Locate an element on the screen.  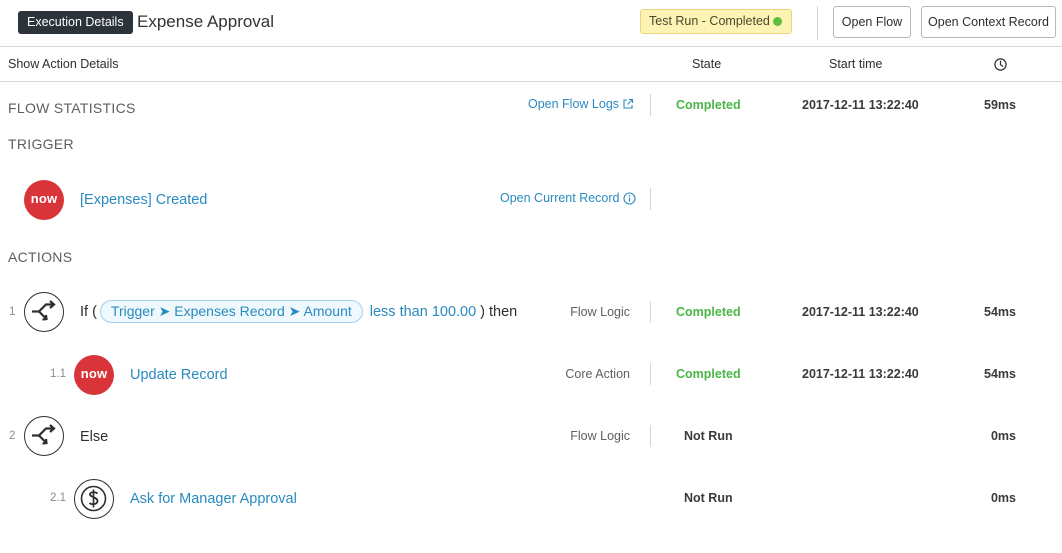
test-run-status-label: Test Run - Completed is located at coordinates (709, 21).